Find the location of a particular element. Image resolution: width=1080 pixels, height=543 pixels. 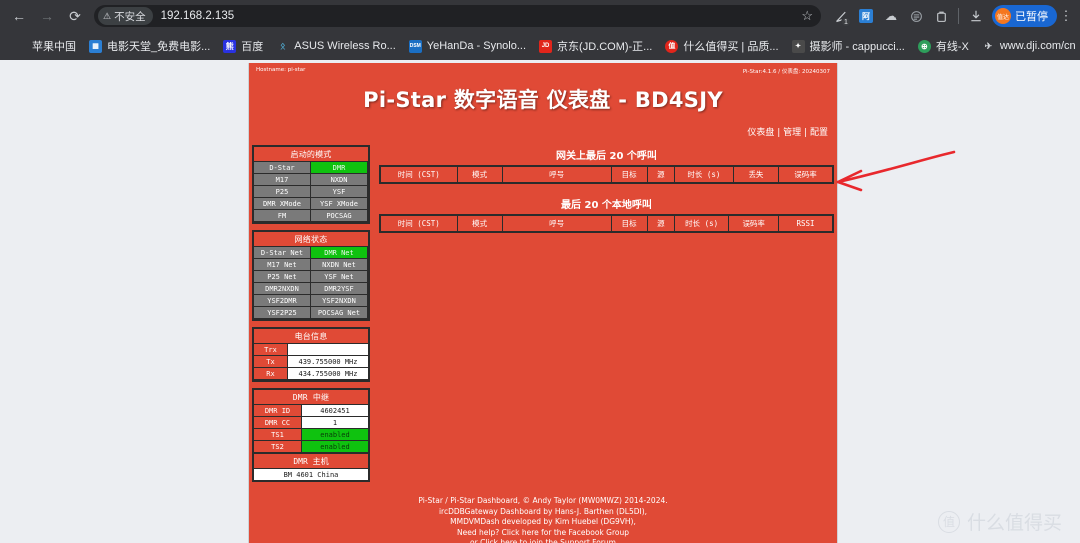

star-icon: ☆ is located at coordinates (808, 16).